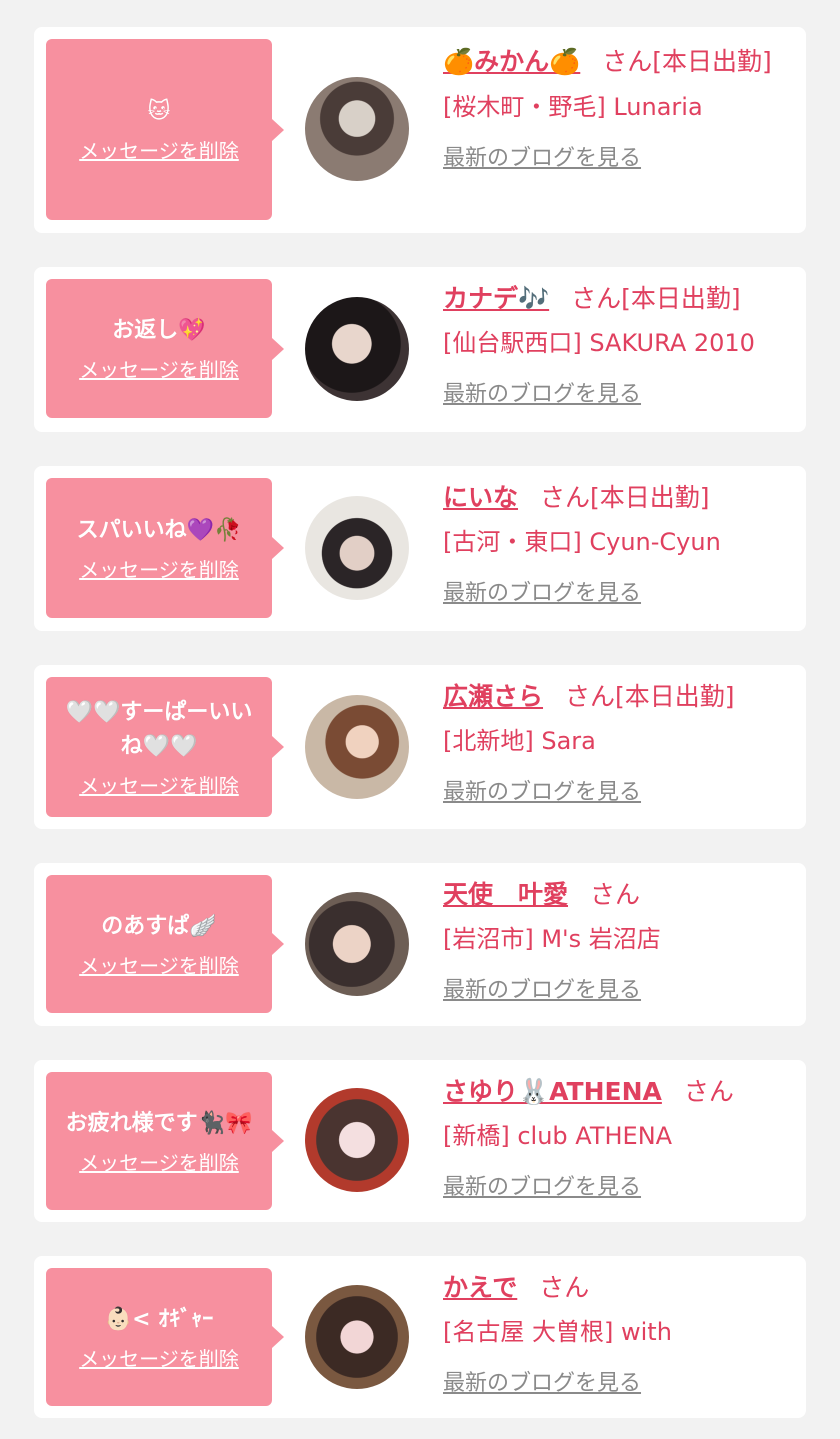  I want to click on message-bubble: スパいいね💜🥀 メッセージを削除, so click(165, 548).